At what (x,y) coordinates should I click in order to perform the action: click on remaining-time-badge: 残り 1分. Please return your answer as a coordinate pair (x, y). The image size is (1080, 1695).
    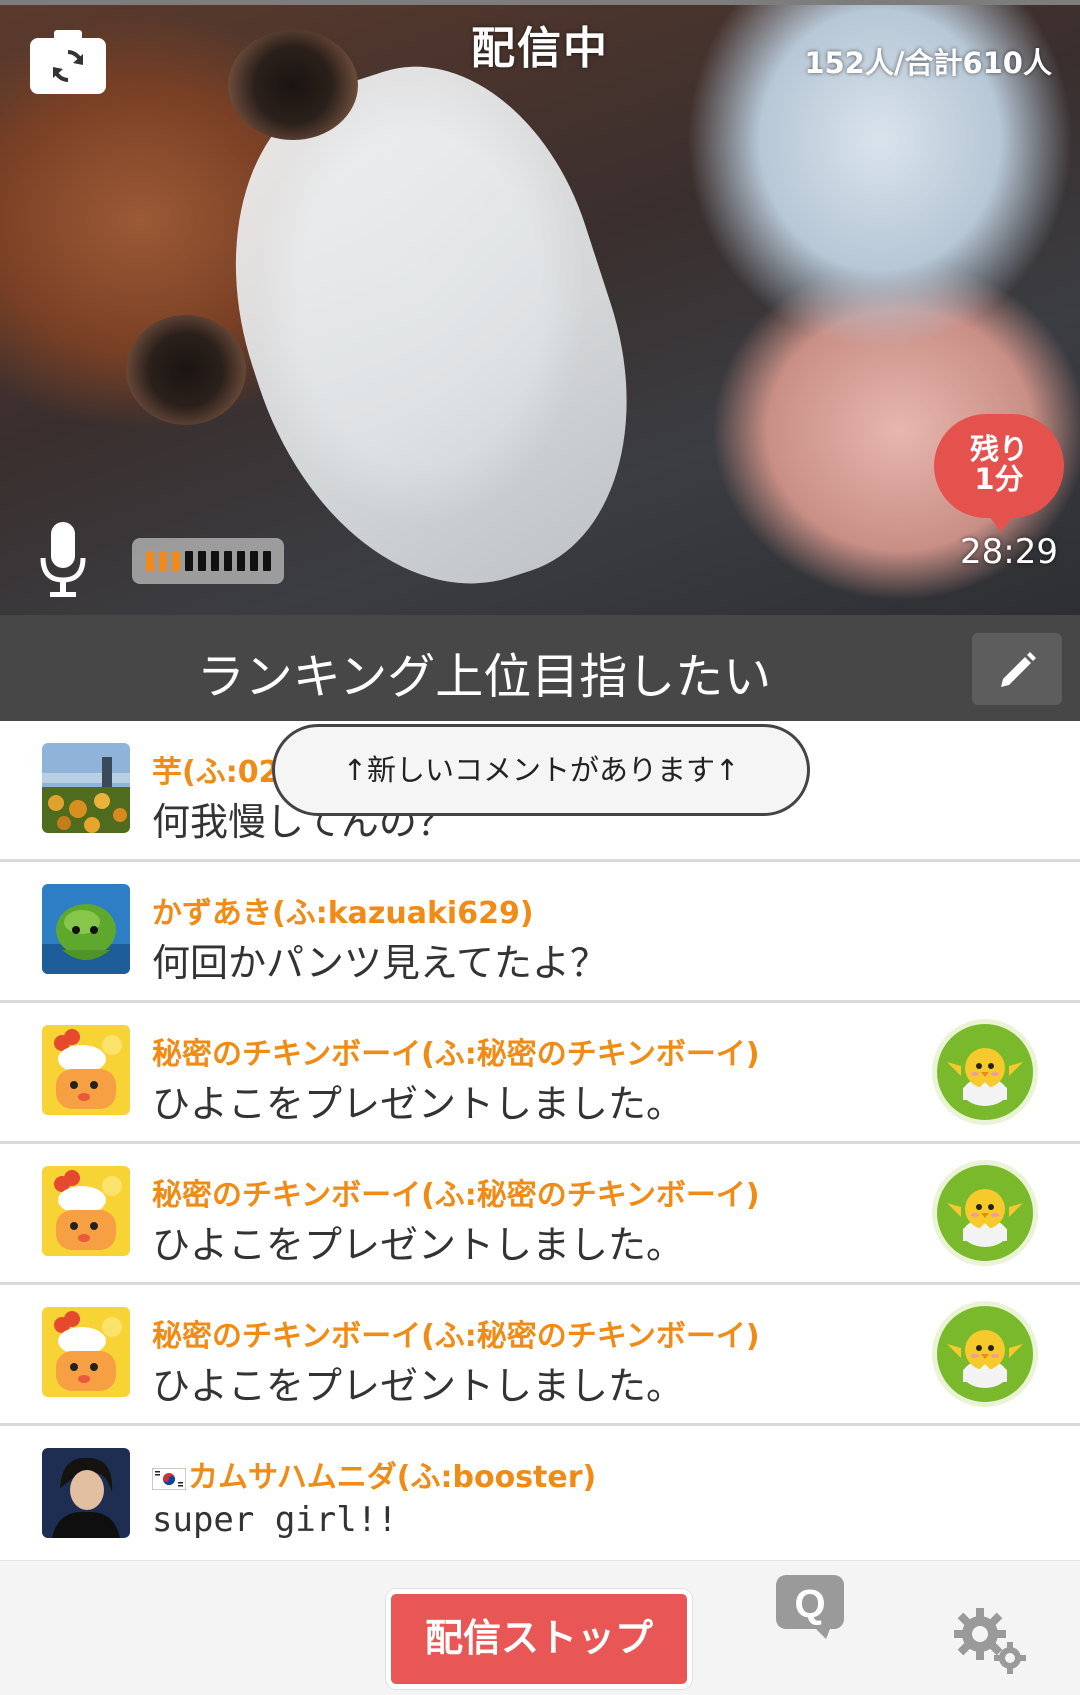
    Looking at the image, I should click on (999, 473).